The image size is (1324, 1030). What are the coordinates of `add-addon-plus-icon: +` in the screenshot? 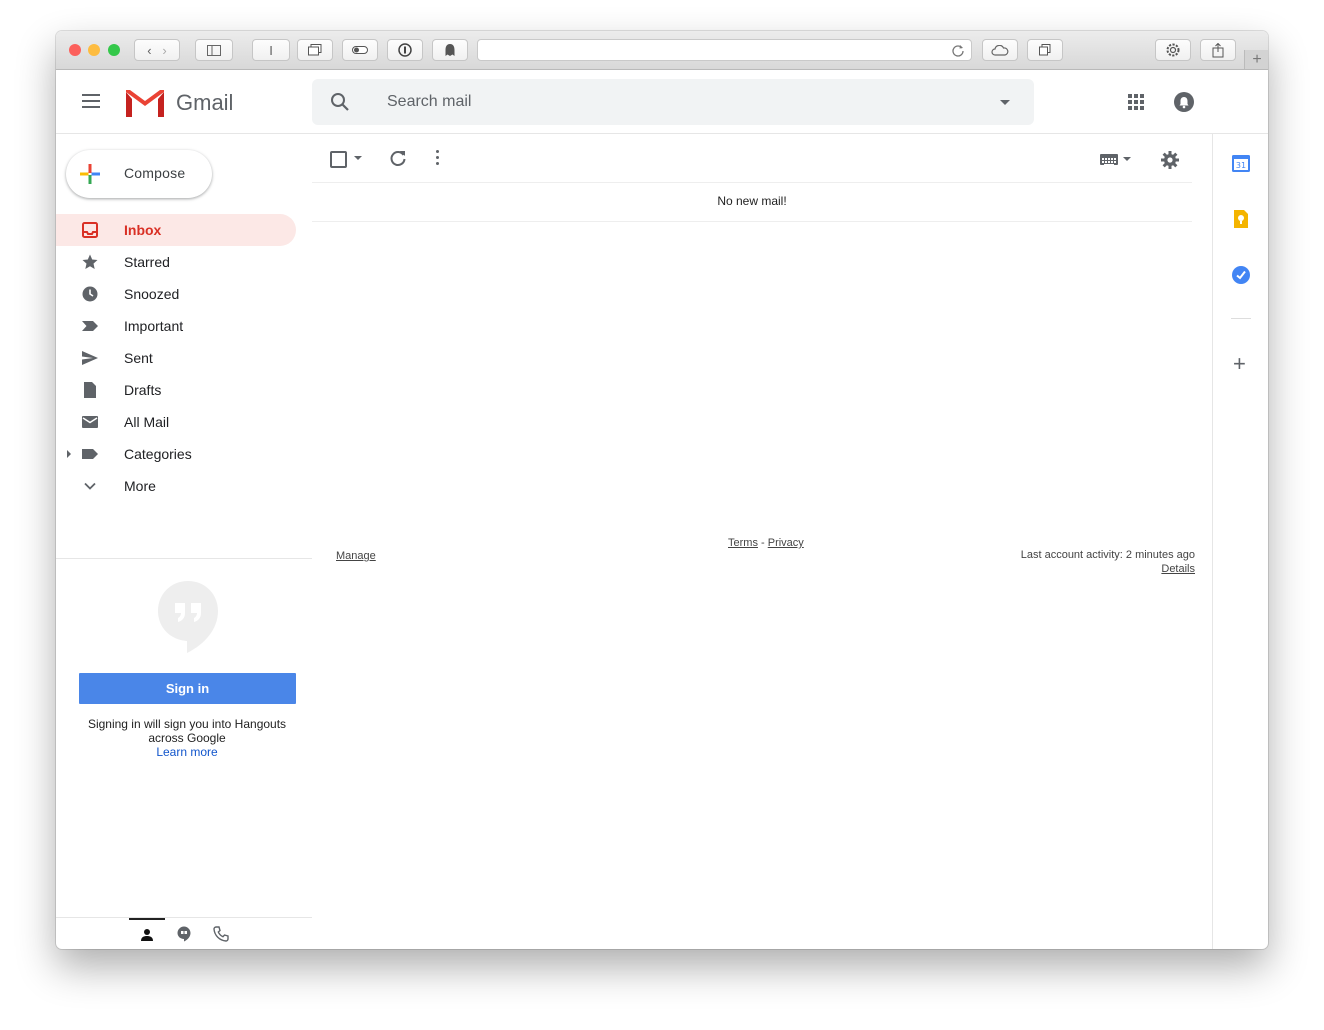 It's located at (1239, 364).